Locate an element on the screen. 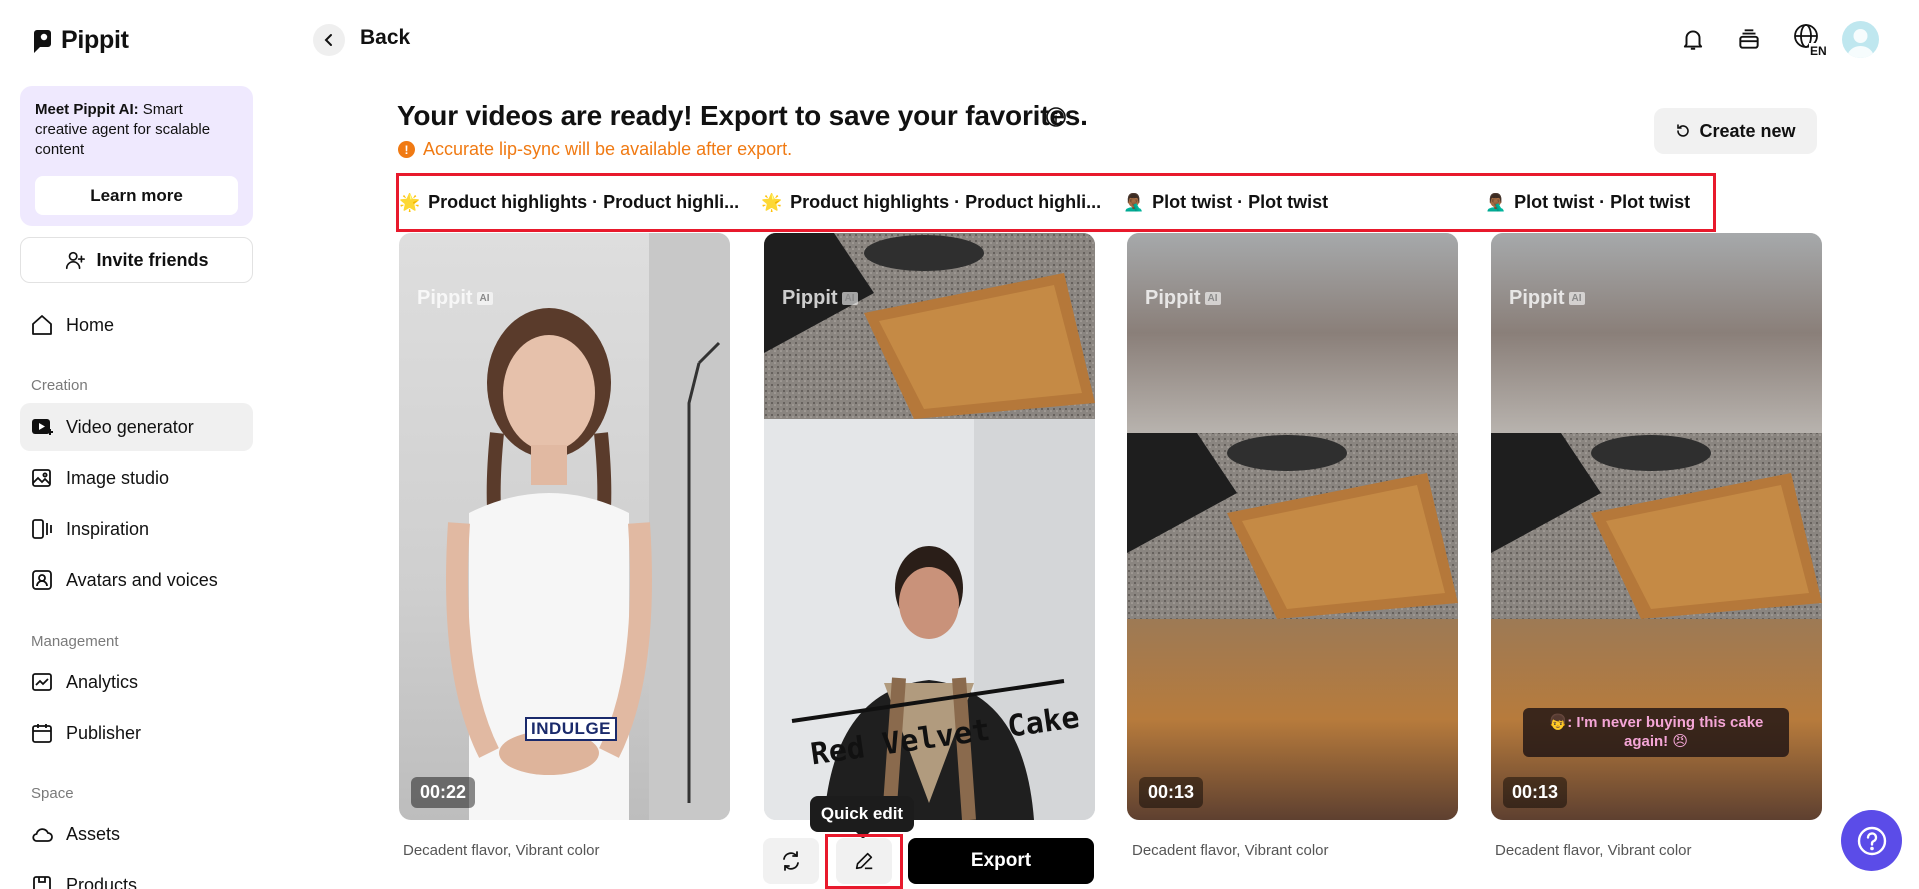 The height and width of the screenshot is (889, 1919). sidebar-item-label: Assets is located at coordinates (93, 833).